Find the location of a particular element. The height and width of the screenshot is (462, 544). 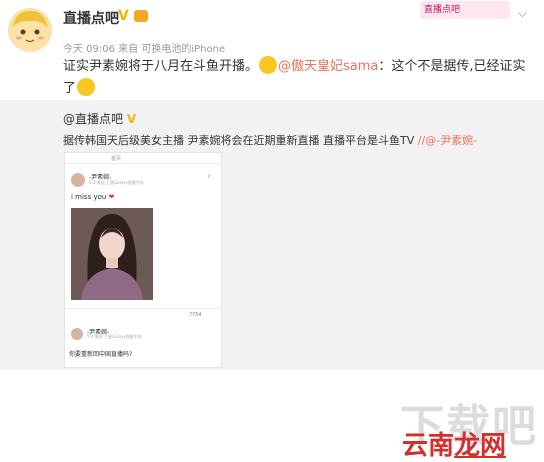

logo-part: 龙网 is located at coordinates (480, 446).